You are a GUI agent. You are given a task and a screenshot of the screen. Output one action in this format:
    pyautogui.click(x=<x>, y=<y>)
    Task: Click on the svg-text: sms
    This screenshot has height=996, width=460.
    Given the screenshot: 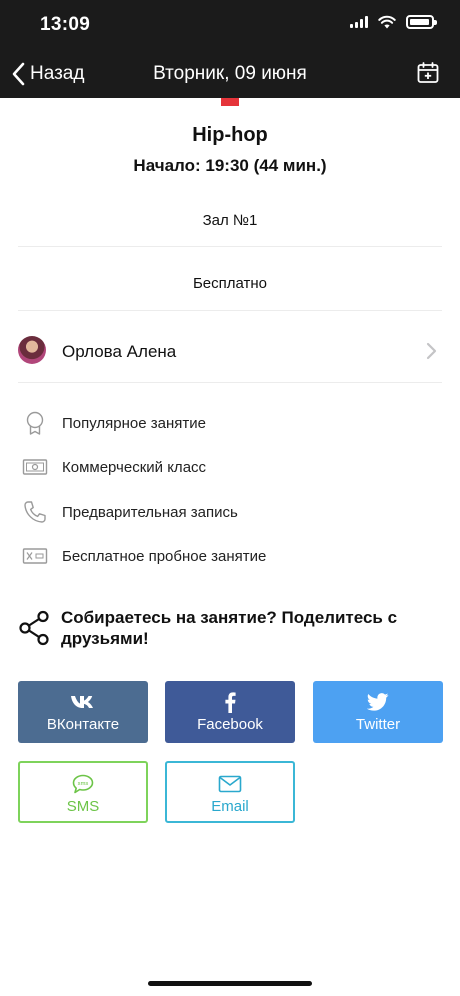 What is the action you would take?
    pyautogui.click(x=83, y=784)
    